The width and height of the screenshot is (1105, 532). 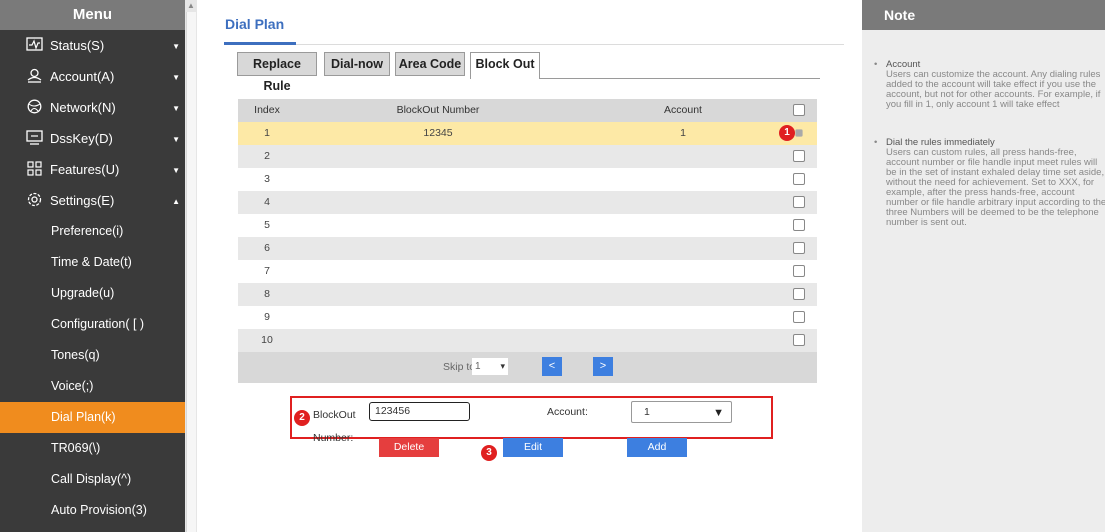 What do you see at coordinates (419, 411) in the screenshot?
I see `blockout-number-input: 123456` at bounding box center [419, 411].